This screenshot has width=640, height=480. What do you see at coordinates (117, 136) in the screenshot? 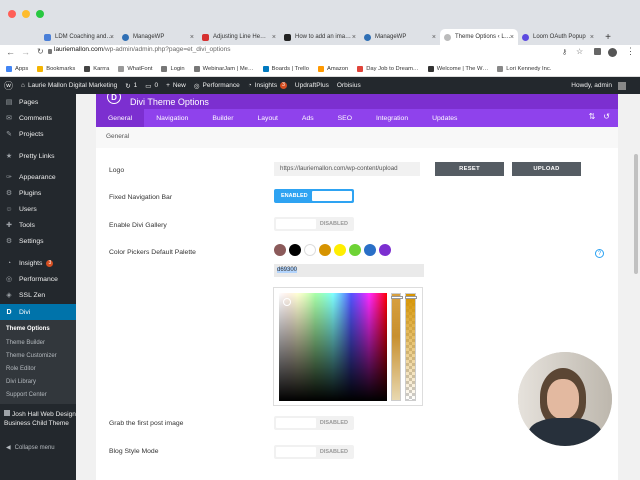
I see `subtab-general: General` at bounding box center [117, 136].